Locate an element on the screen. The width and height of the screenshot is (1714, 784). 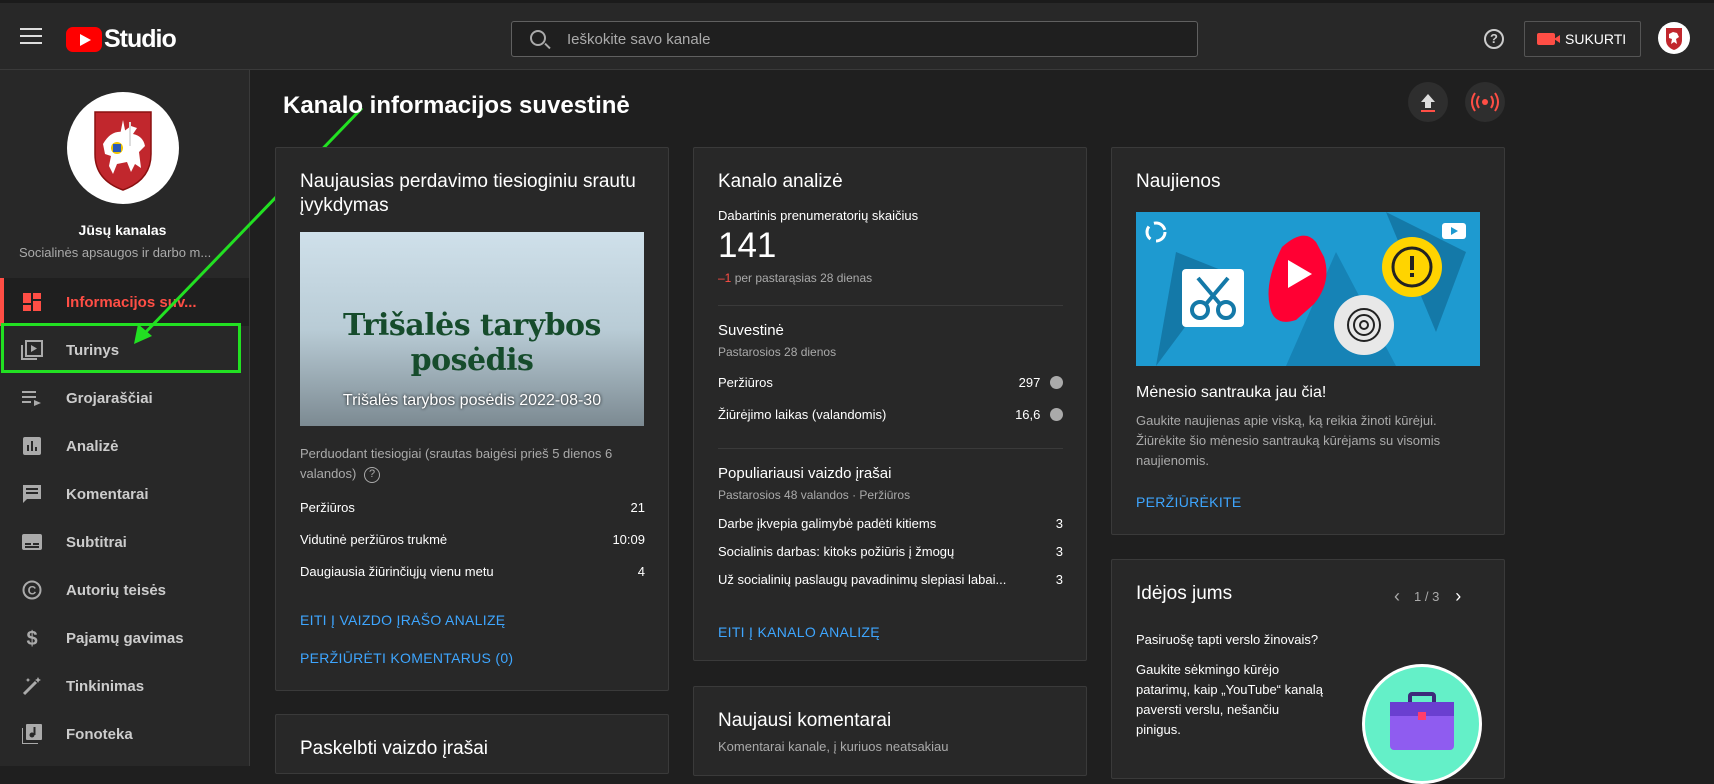
copyright-icon: C is located at coordinates (32, 590).